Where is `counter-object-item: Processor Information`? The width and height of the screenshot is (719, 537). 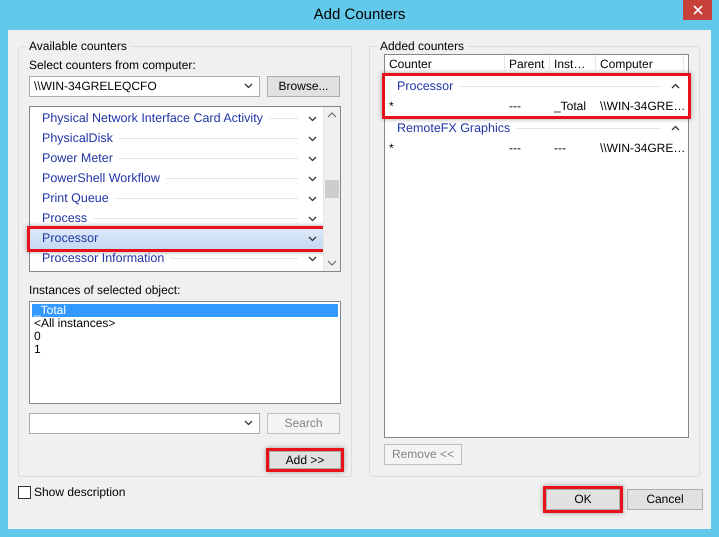 counter-object-item: Processor Information is located at coordinates (176, 258).